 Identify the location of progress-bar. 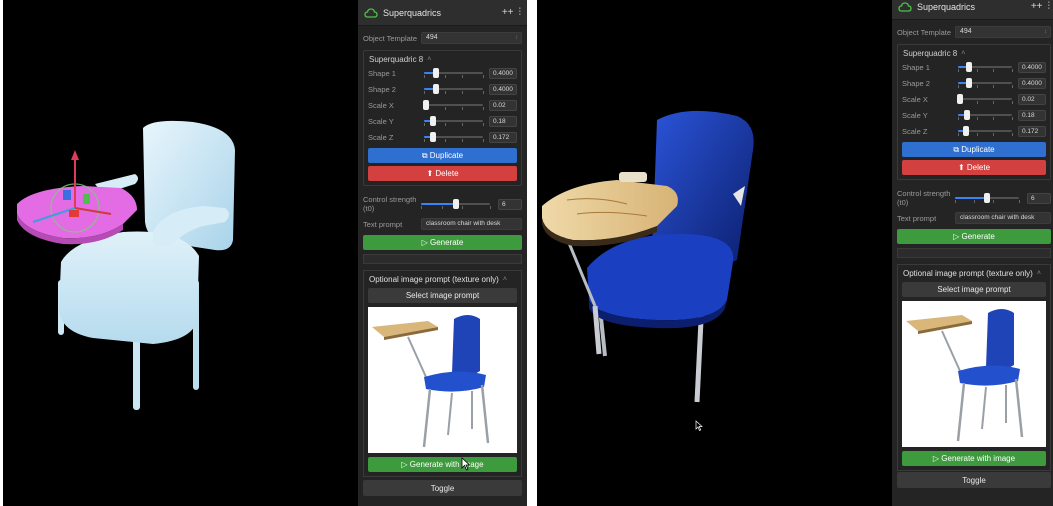
(974, 253).